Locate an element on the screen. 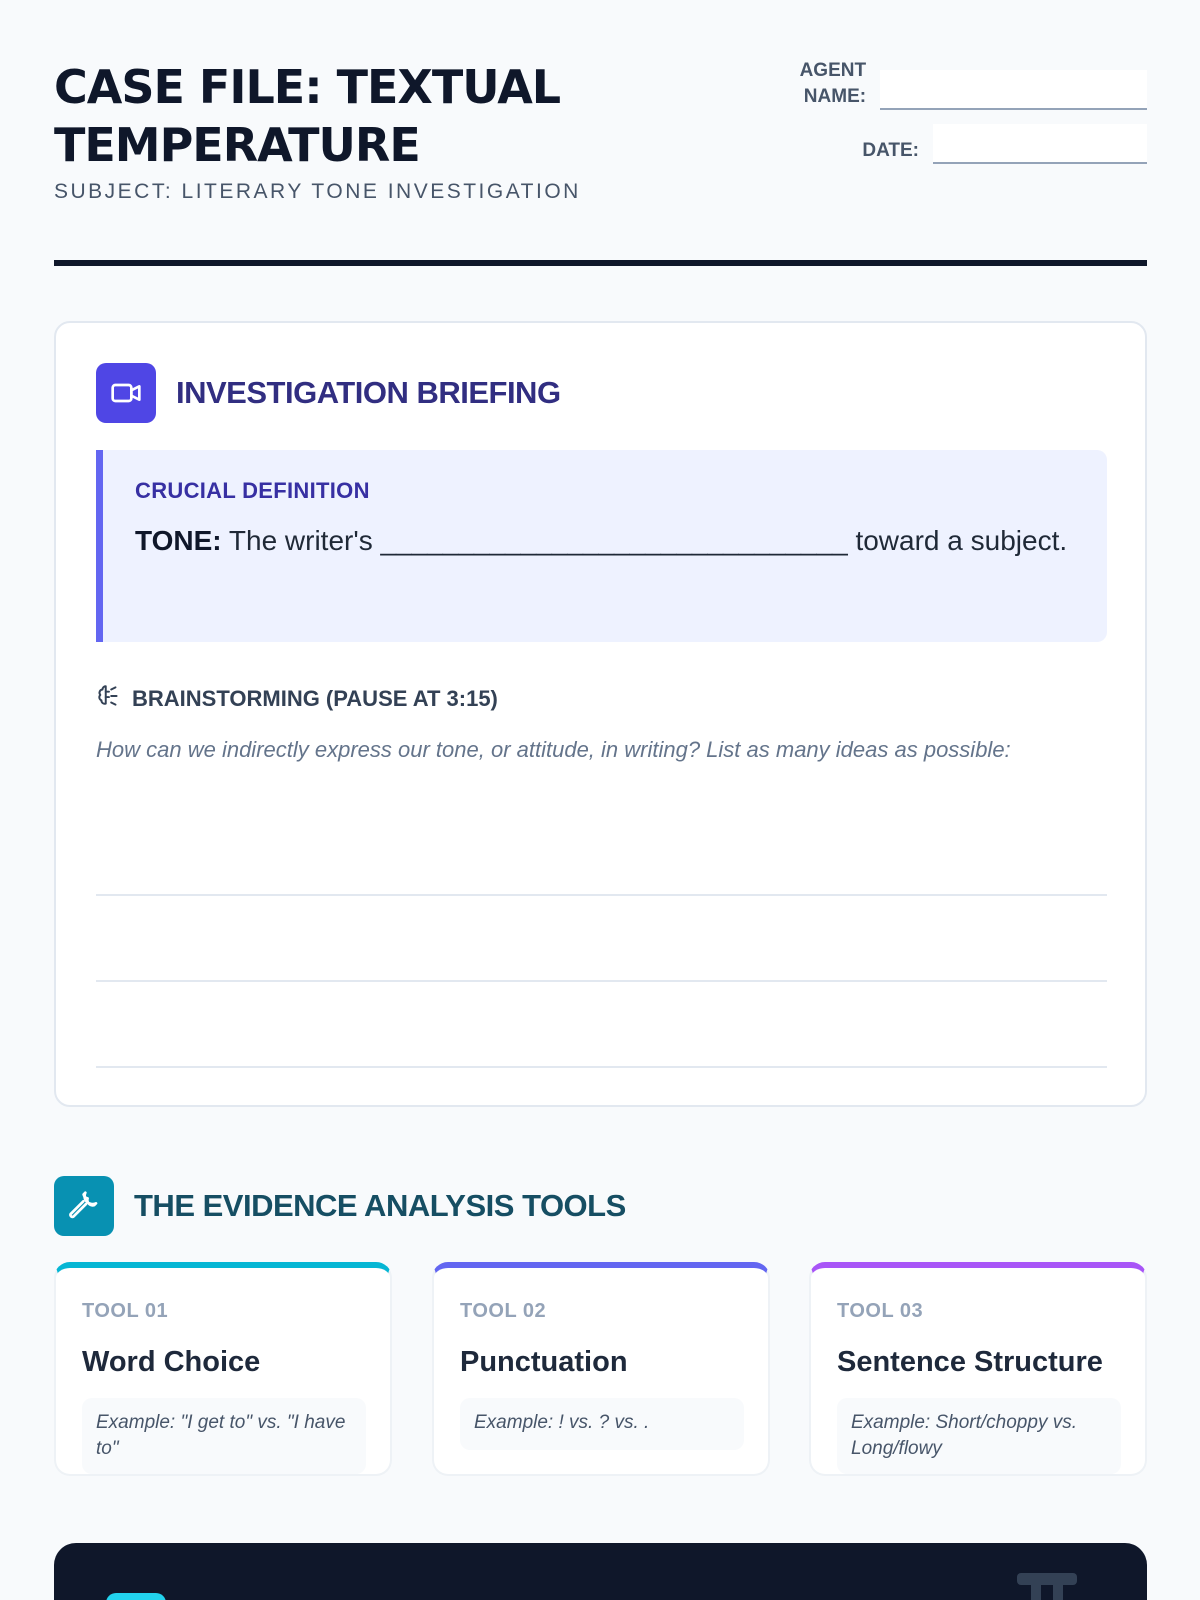 The width and height of the screenshot is (1200, 1600). agent-fields: AGENT NAME: DATE: is located at coordinates (967, 118).